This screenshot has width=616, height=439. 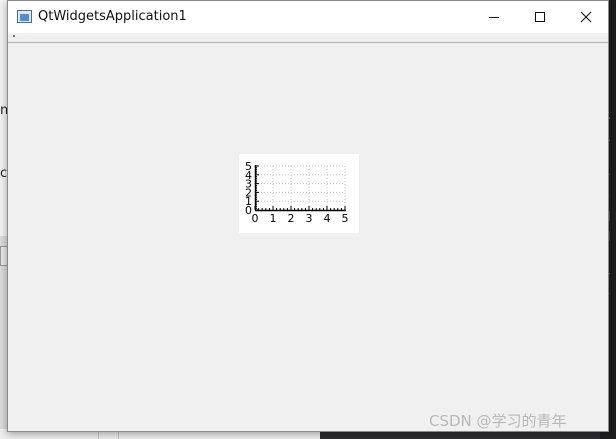 I want to click on y-tick-label: 5, so click(x=248, y=166).